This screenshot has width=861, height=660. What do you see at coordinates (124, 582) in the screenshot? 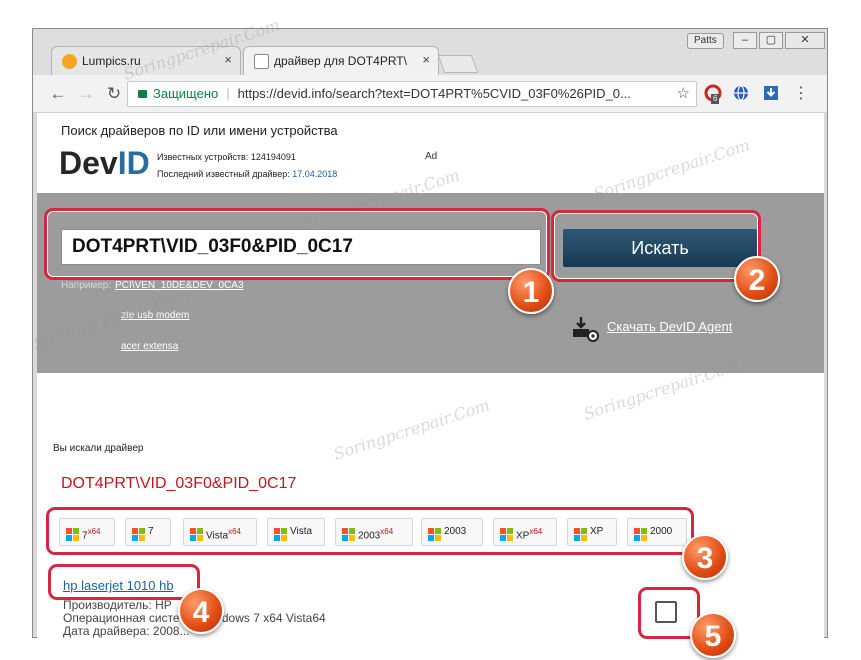
I see `highlight-driver-link` at bounding box center [124, 582].